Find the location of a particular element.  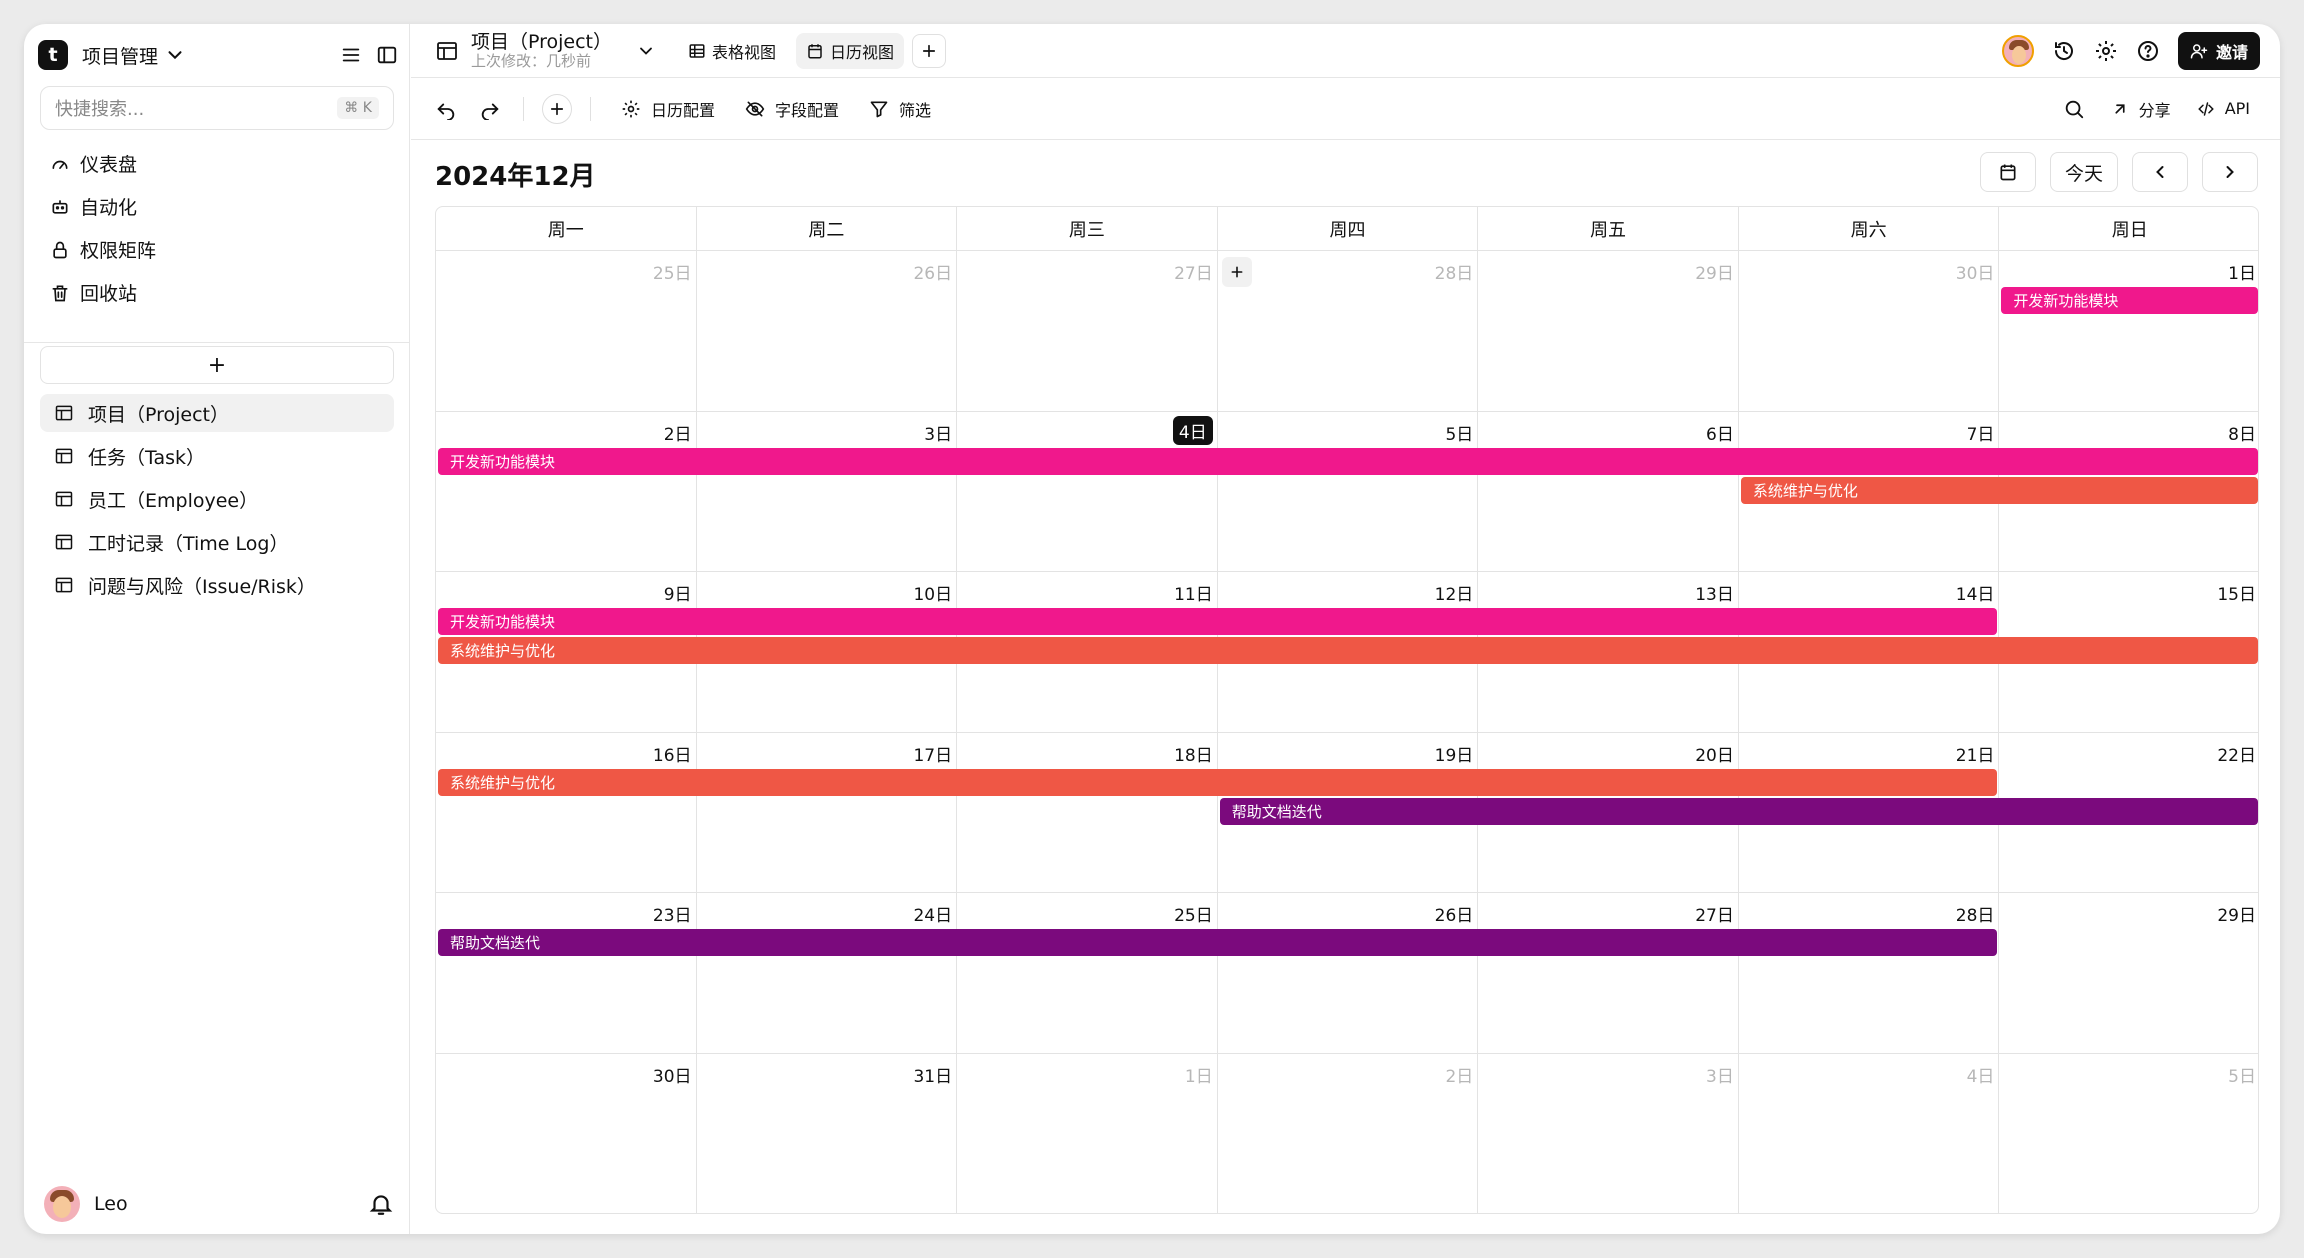

sidebar-item-dashboard: 仪表盘 is located at coordinates (217, 163).